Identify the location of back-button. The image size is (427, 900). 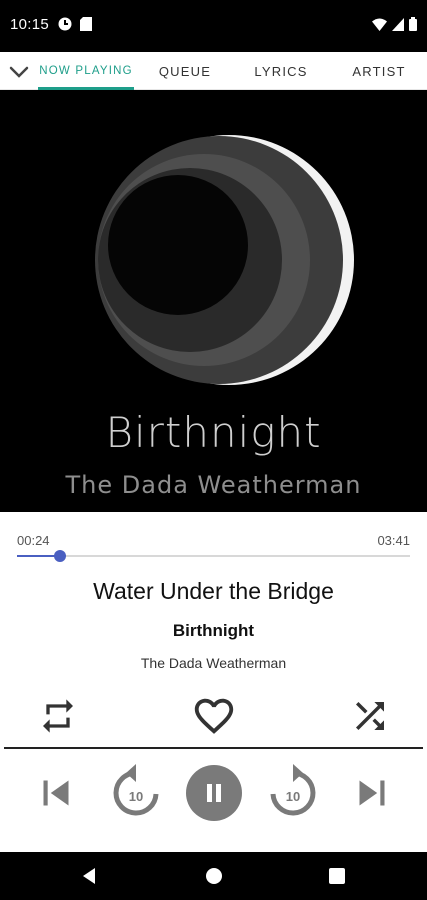
(89, 876).